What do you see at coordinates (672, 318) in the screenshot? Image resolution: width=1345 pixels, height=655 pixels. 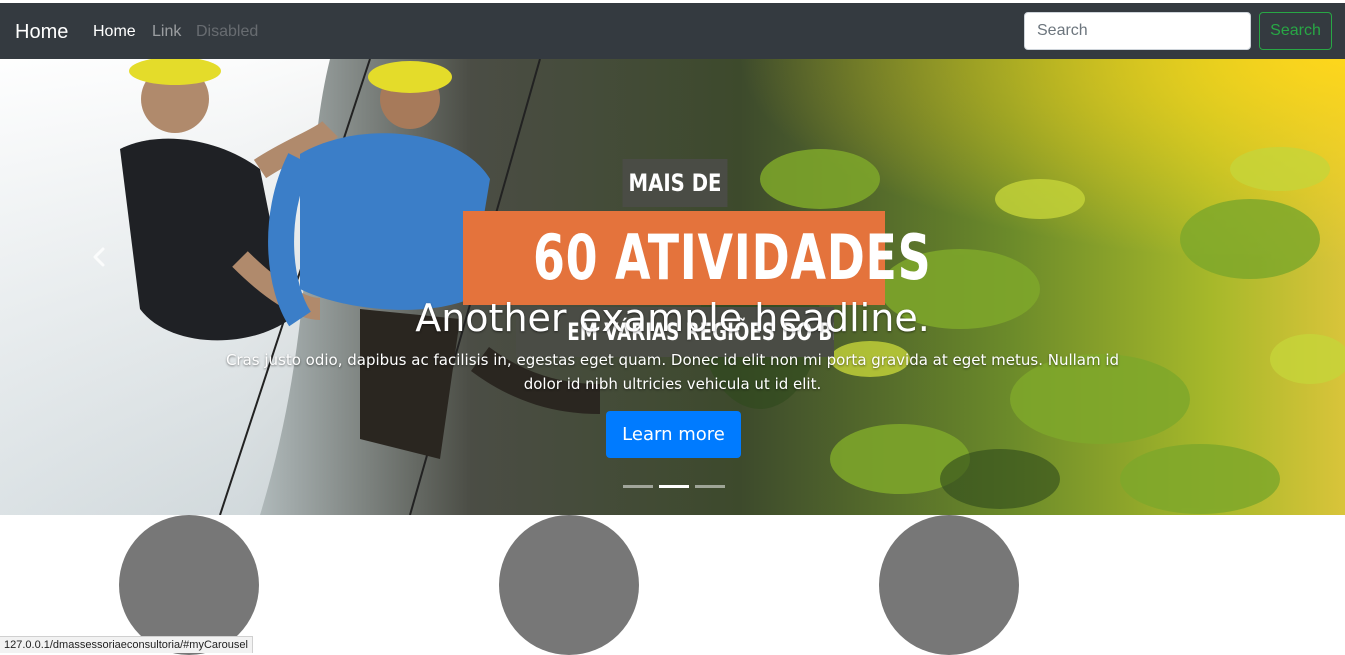 I see `carousel-caption-title: Another example headline.` at bounding box center [672, 318].